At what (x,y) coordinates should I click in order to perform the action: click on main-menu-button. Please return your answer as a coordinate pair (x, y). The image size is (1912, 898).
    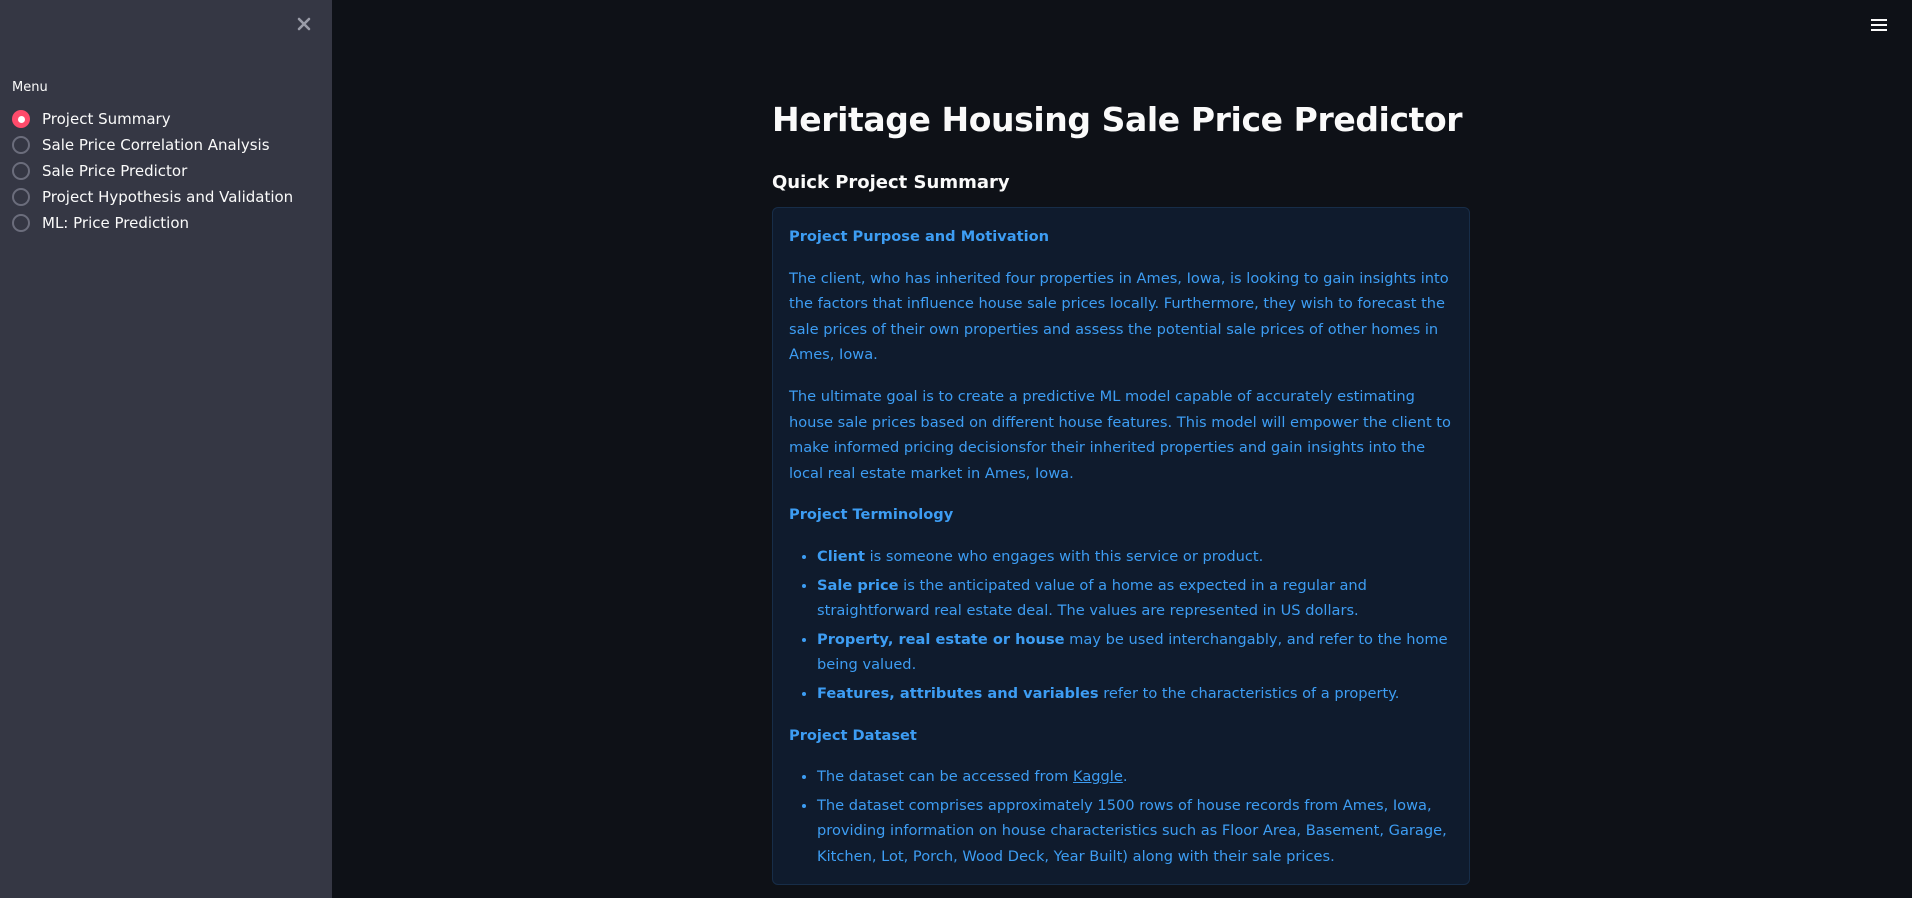
    Looking at the image, I should click on (1879, 25).